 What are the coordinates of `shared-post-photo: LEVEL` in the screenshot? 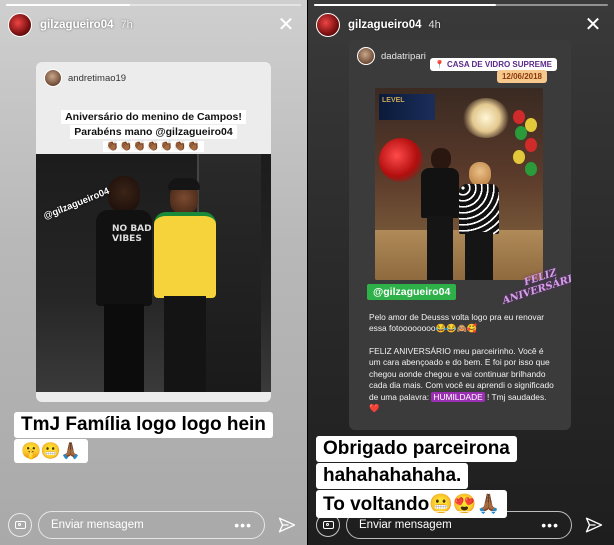 It's located at (459, 184).